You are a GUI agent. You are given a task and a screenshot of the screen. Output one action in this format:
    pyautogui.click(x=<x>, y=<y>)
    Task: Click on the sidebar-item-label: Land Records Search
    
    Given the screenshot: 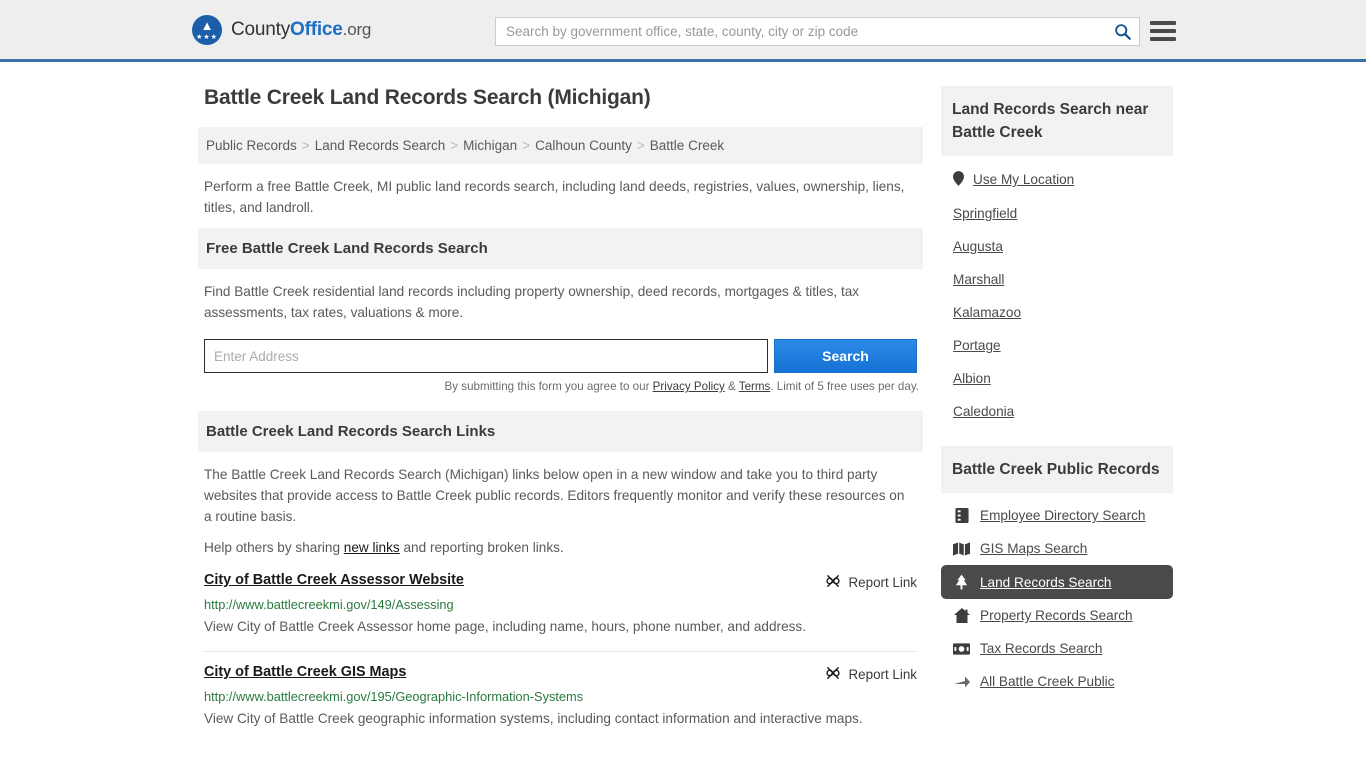 What is the action you would take?
    pyautogui.click(x=1045, y=582)
    